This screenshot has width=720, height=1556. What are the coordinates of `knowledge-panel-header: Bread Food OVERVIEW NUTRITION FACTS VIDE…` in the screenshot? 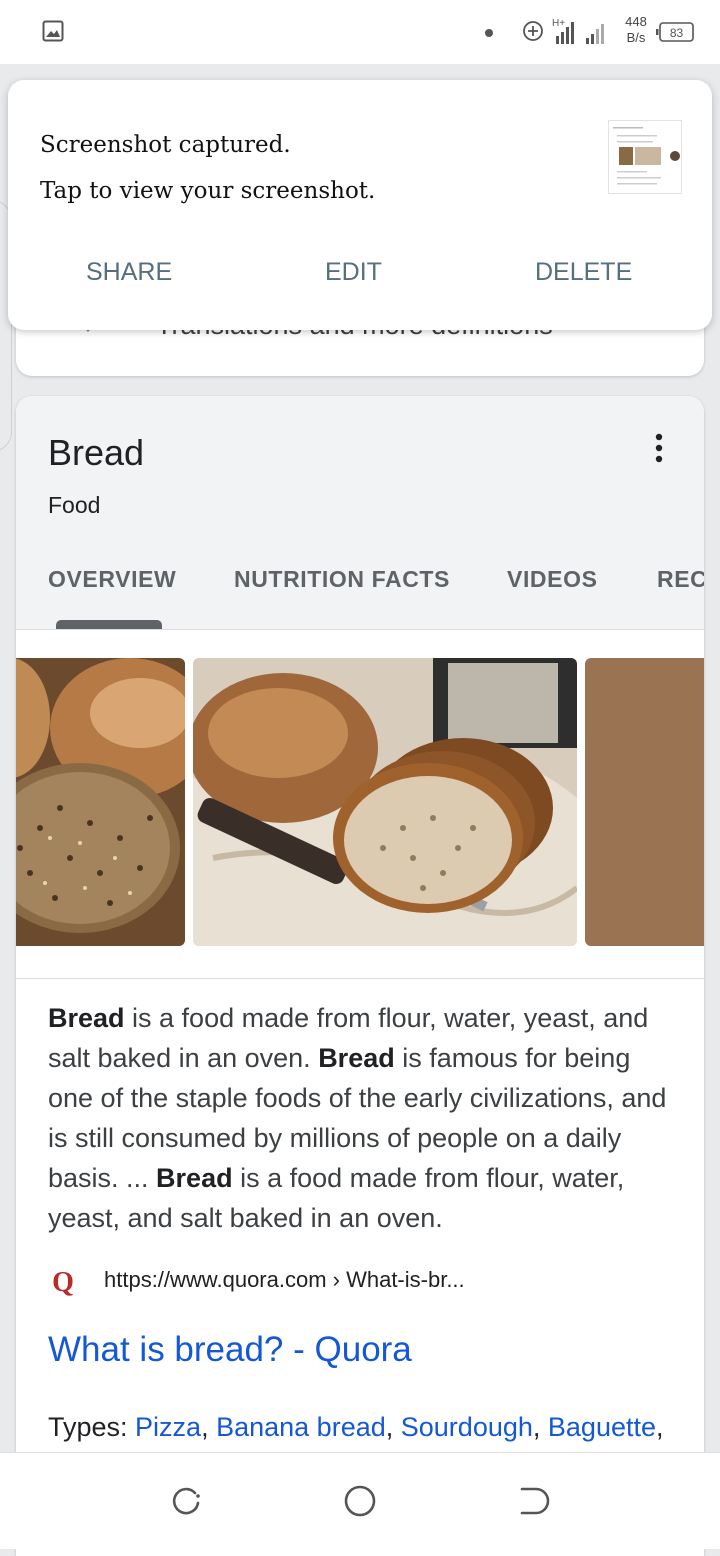 It's located at (360, 513).